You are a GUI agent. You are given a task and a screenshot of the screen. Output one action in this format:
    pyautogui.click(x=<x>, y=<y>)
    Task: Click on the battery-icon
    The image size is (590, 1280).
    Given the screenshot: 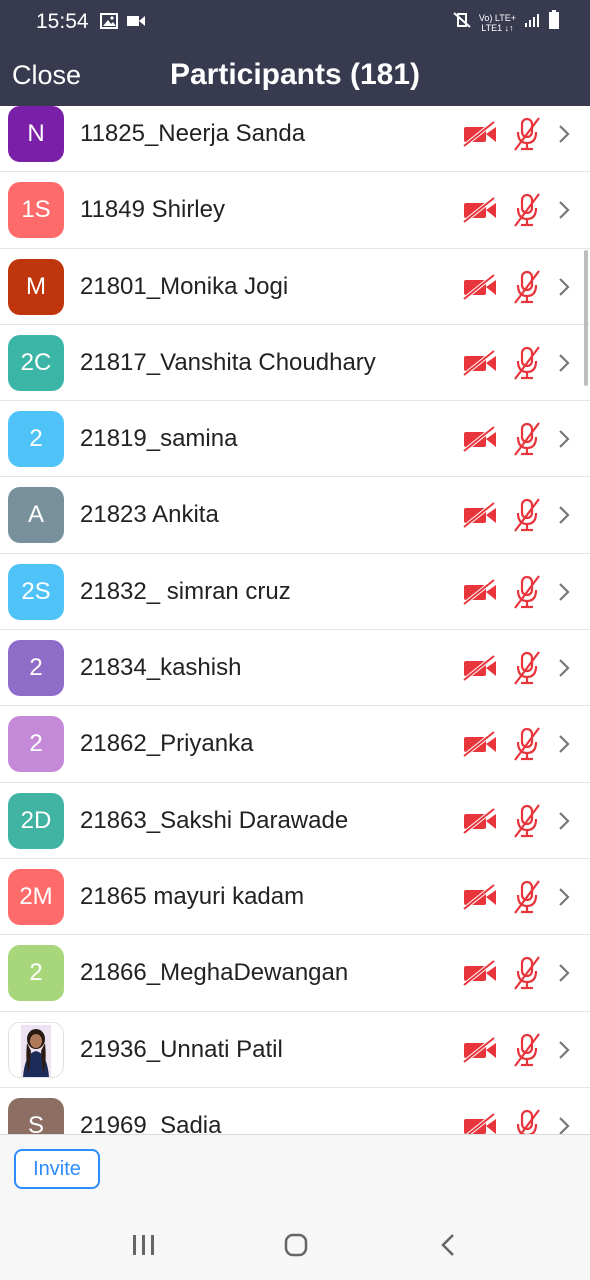 What is the action you would take?
    pyautogui.click(x=554, y=22)
    